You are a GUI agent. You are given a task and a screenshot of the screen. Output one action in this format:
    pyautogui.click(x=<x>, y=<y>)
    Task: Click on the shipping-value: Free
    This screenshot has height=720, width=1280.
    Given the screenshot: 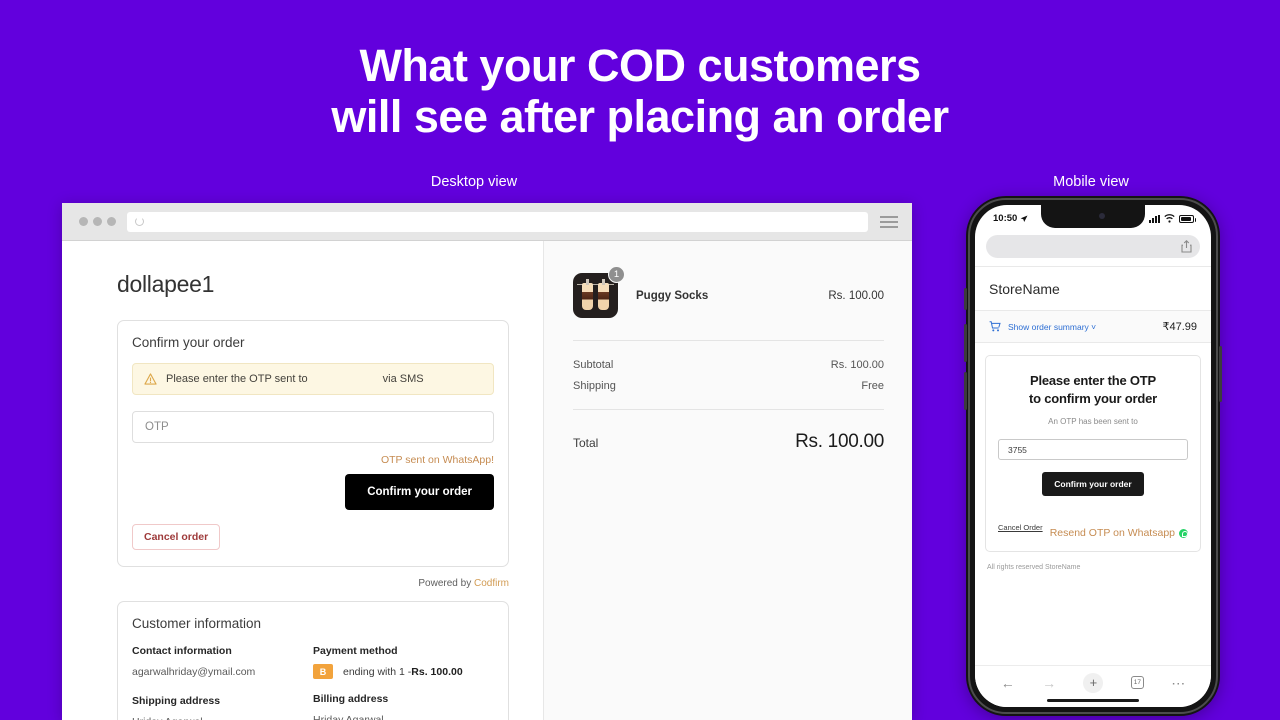 What is the action you would take?
    pyautogui.click(x=872, y=386)
    